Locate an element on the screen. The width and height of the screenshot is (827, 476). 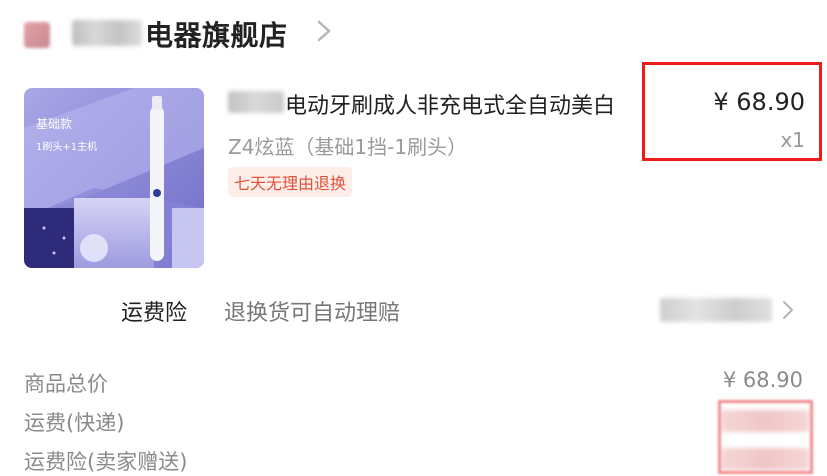
insurance-value-redacted is located at coordinates (716, 310).